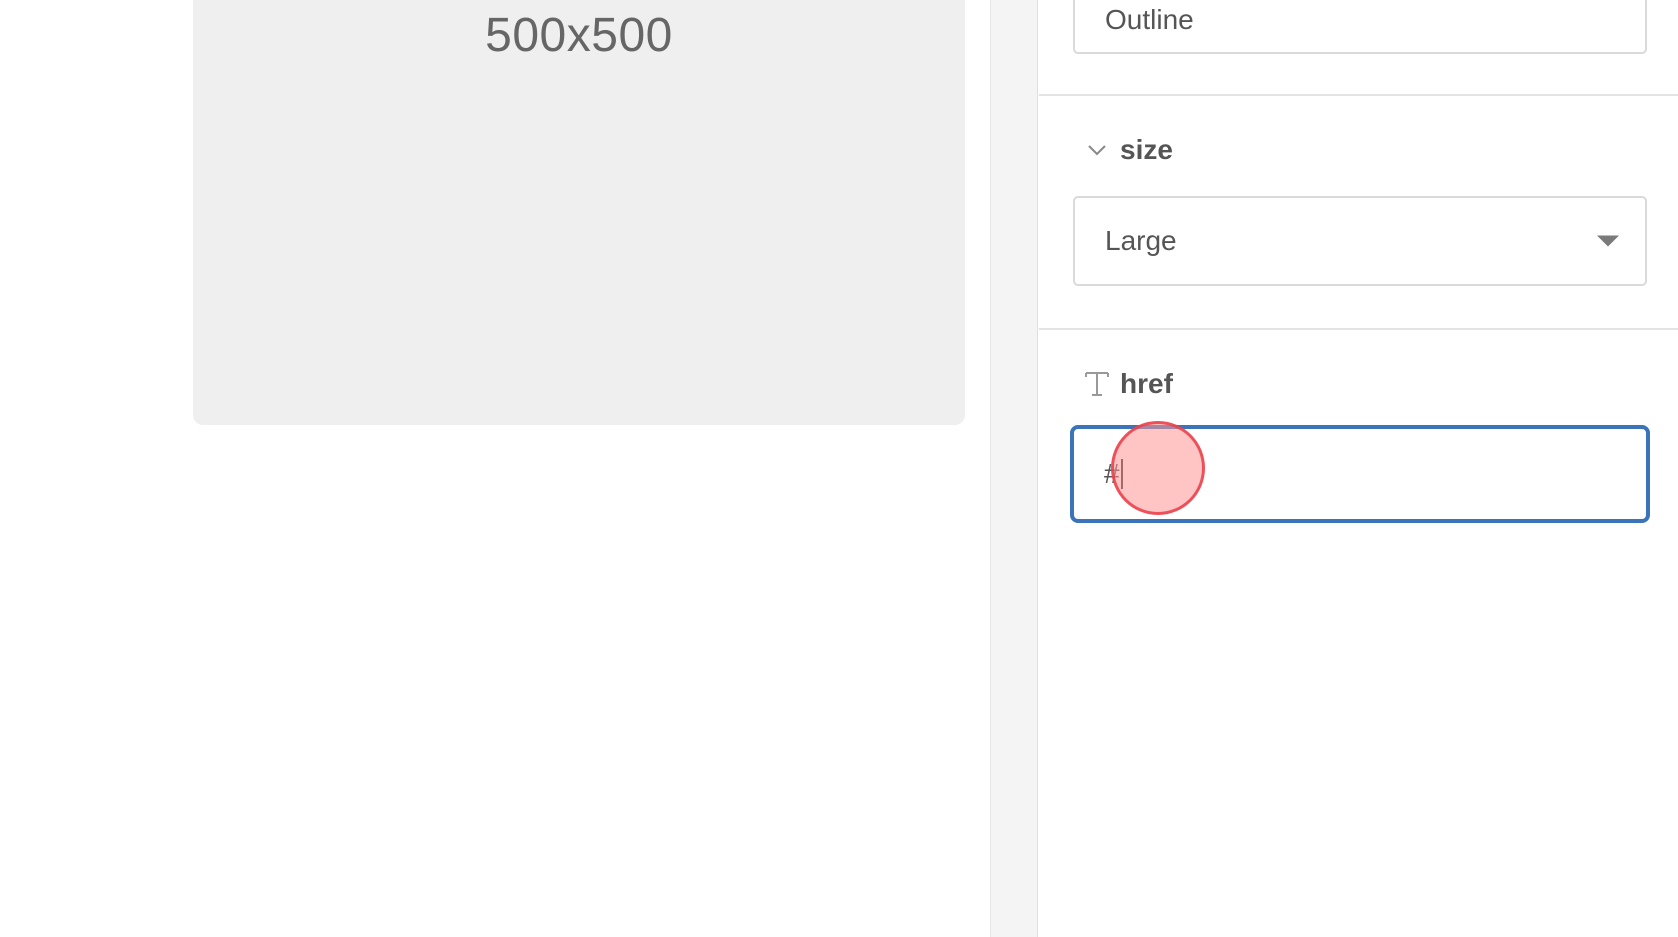 The height and width of the screenshot is (937, 1678). Describe the element at coordinates (1360, 474) in the screenshot. I see `href-input: #` at that location.